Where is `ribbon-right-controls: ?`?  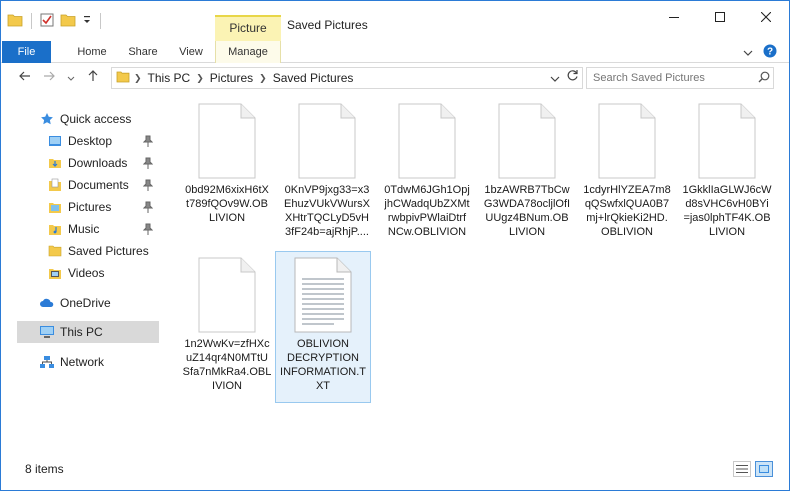
ribbon-right-controls: ? is located at coordinates (760, 52).